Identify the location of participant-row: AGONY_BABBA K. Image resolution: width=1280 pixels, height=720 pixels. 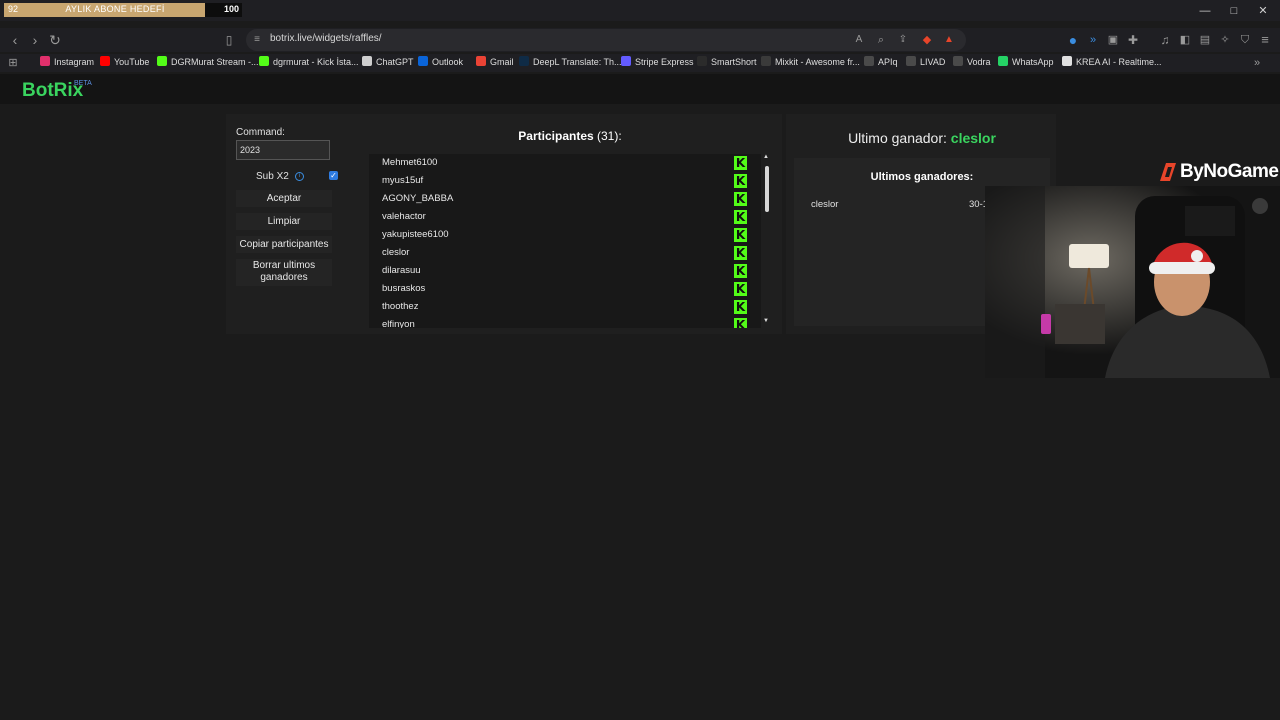
(565, 199).